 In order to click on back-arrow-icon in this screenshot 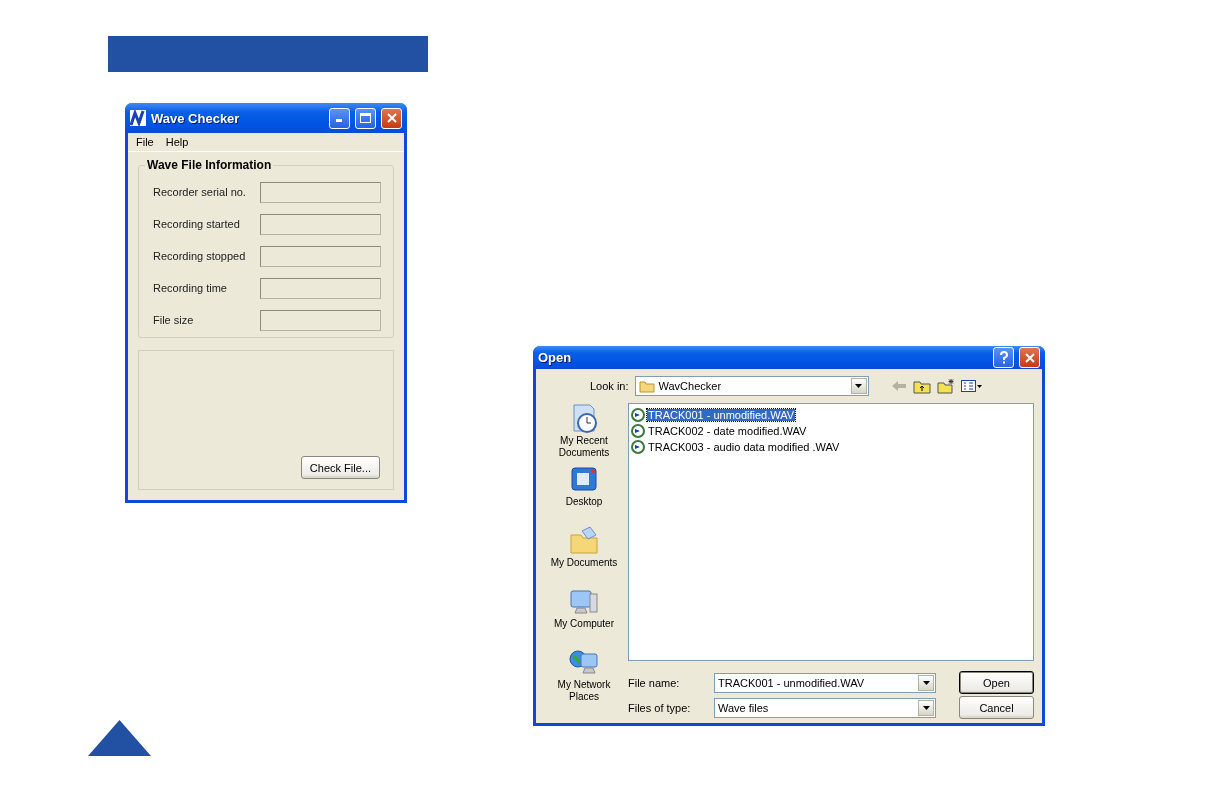, I will do `click(898, 386)`.